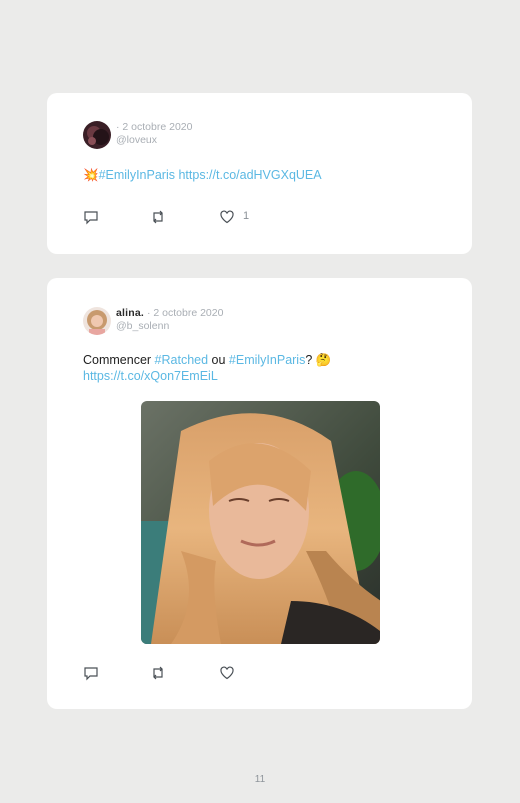  Describe the element at coordinates (318, 360) in the screenshot. I see `text-segment: ? 🤔` at that location.